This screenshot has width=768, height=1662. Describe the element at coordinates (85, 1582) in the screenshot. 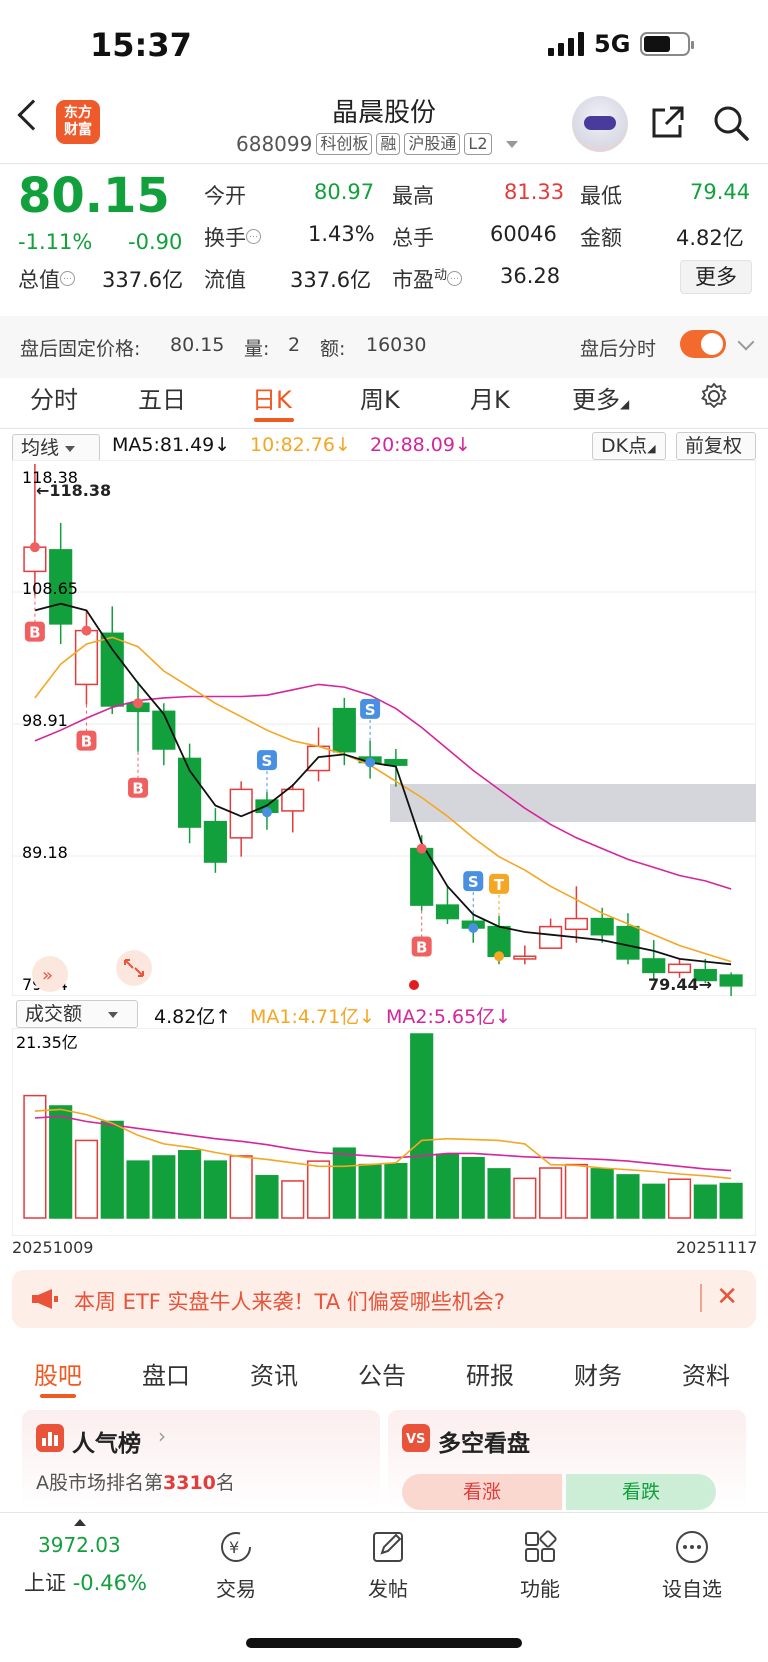

I see `index-name: 上证 -0.46%` at that location.